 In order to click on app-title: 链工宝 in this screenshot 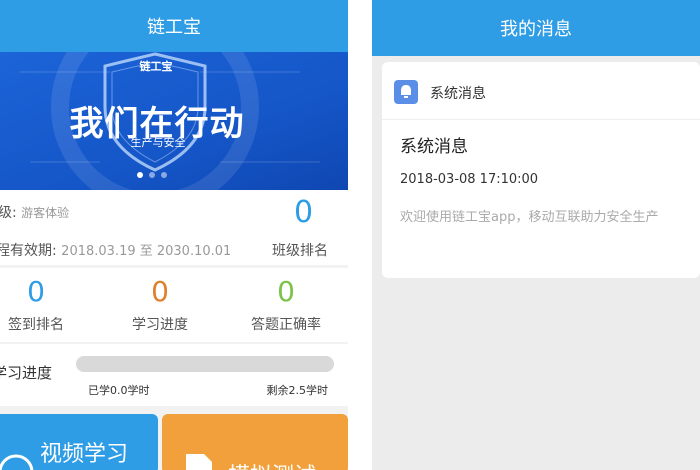, I will do `click(174, 27)`.